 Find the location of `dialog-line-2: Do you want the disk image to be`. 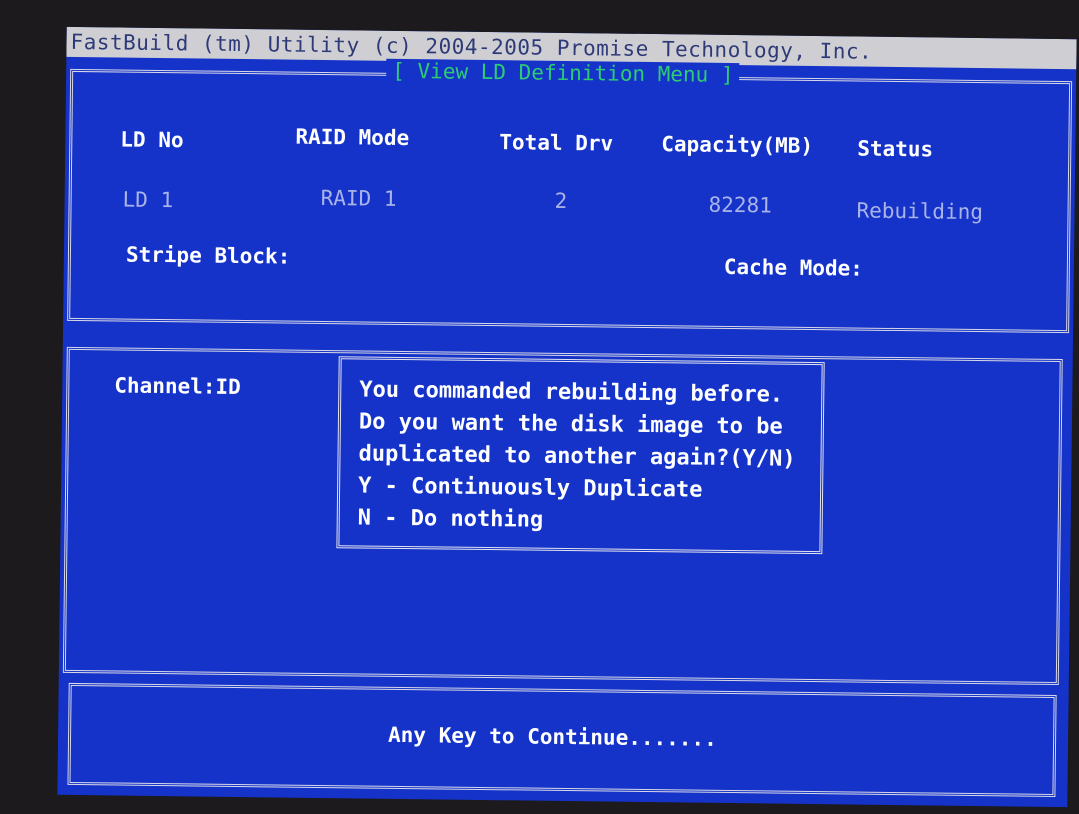

dialog-line-2: Do you want the disk image to be is located at coordinates (570, 424).